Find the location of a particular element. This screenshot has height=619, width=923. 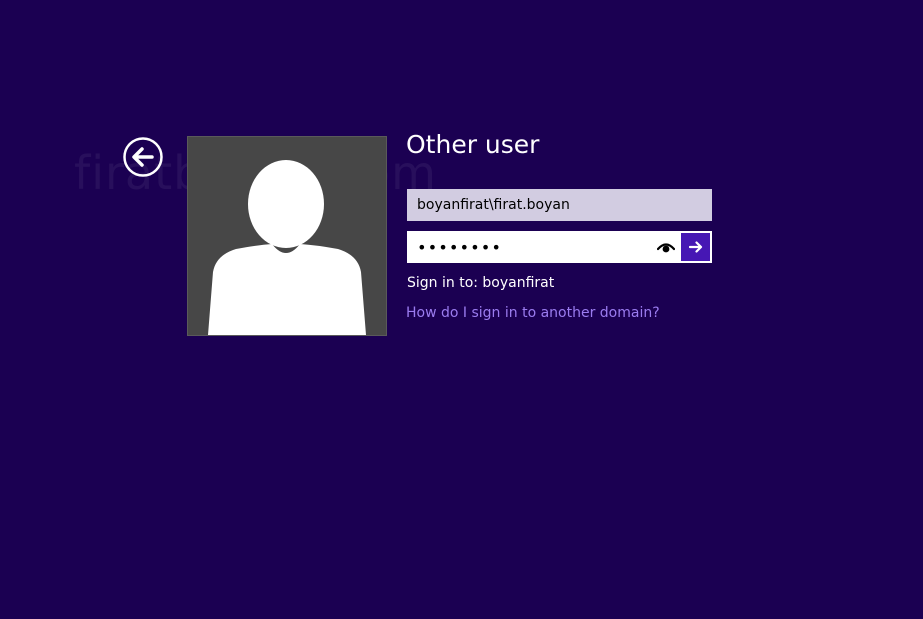

another-domain-link: How do I sign in to another domain? is located at coordinates (533, 313).